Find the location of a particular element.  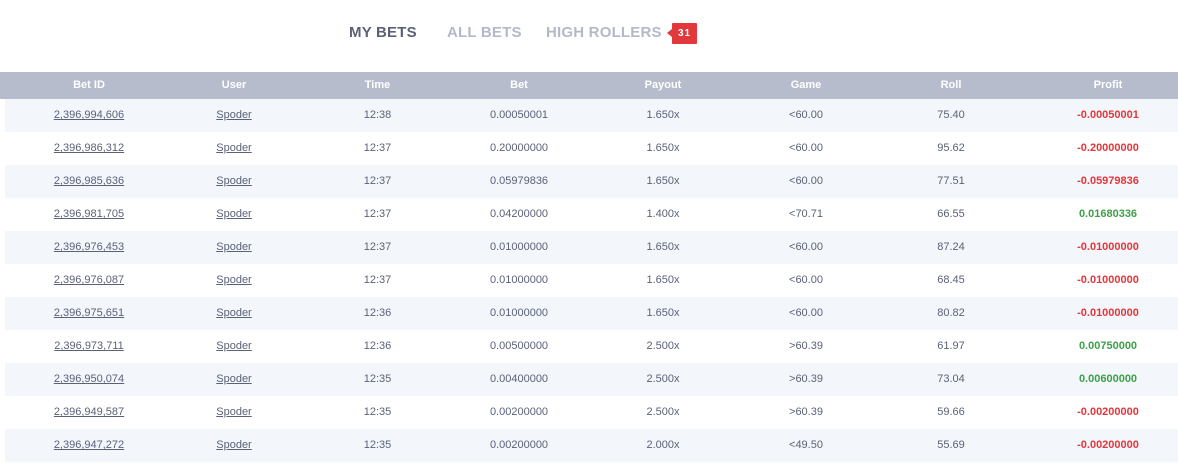

bet-id-link: 2,396,976,087 is located at coordinates (89, 280).